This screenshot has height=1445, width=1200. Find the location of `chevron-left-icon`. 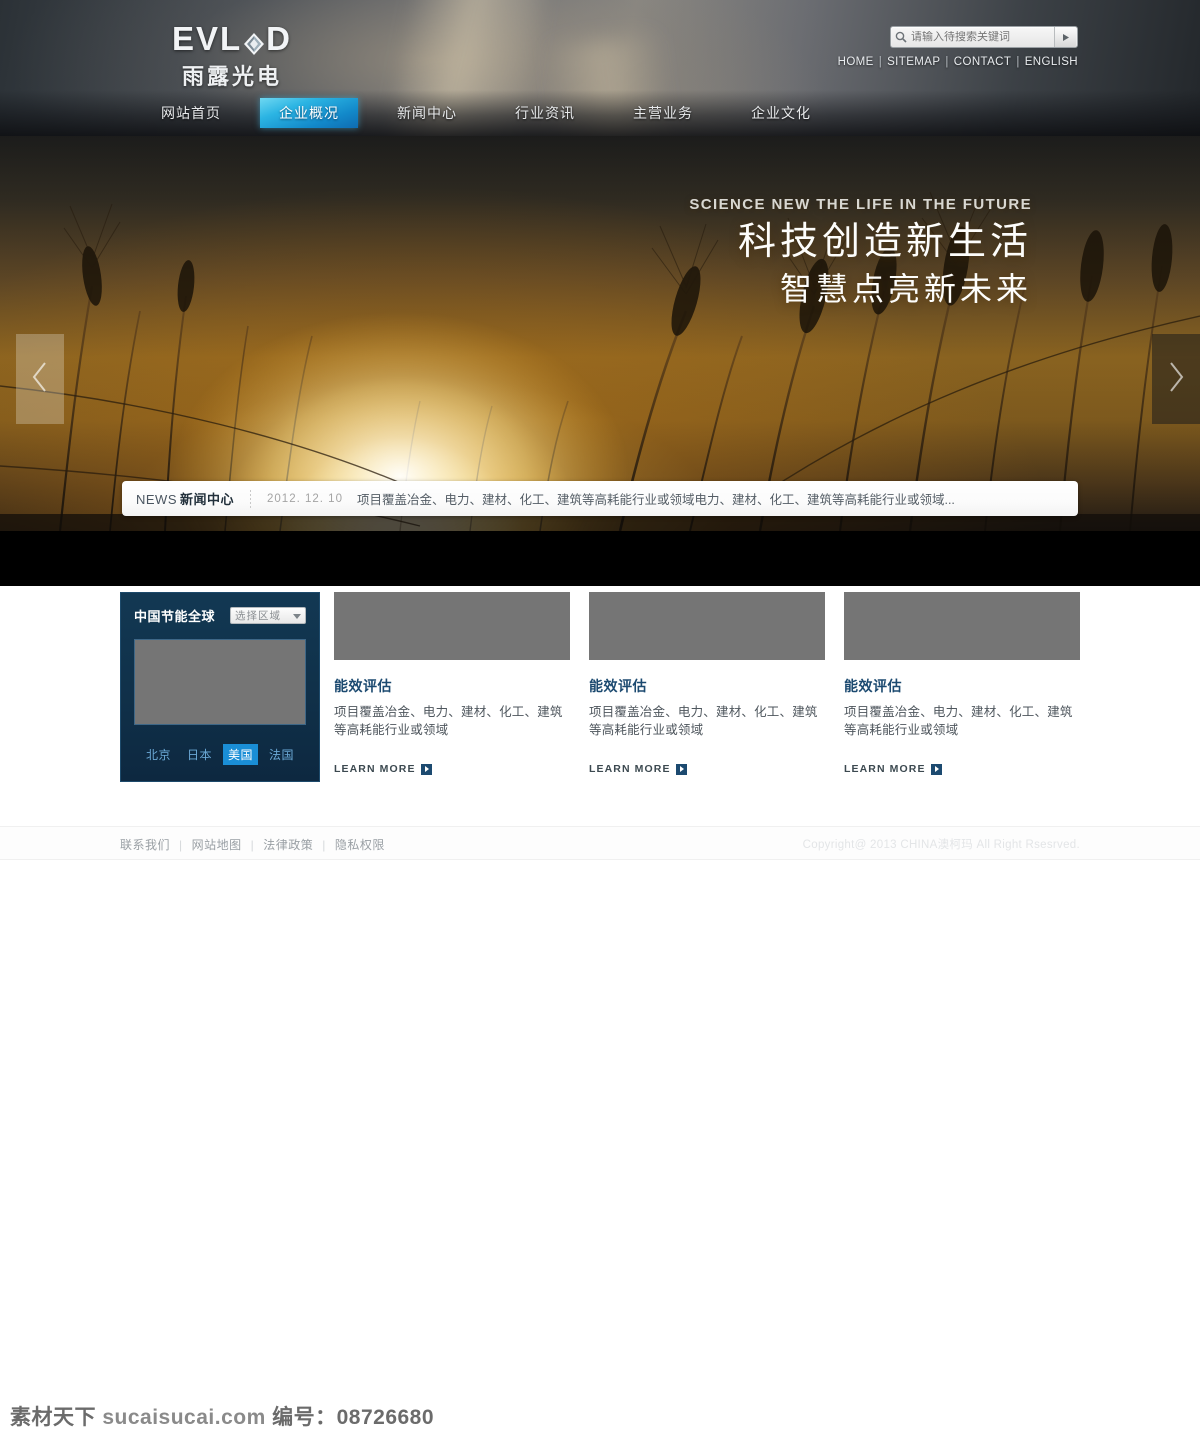

chevron-left-icon is located at coordinates (40, 379).